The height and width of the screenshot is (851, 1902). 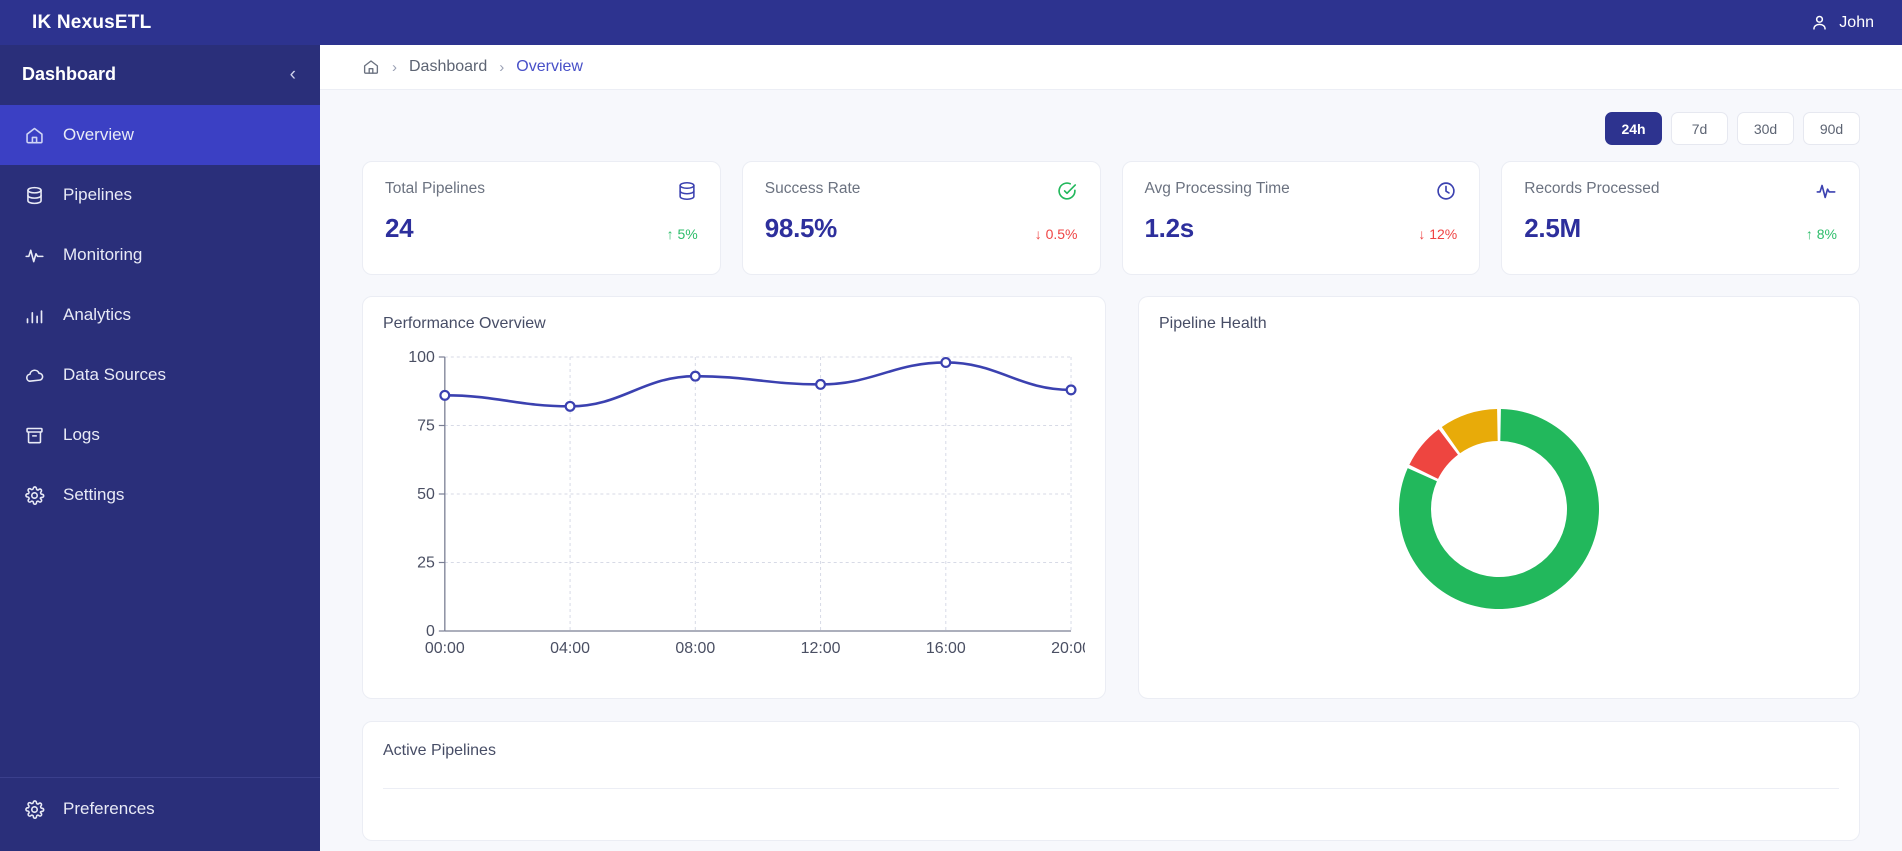 What do you see at coordinates (426, 494) in the screenshot?
I see `svg-text: 50` at bounding box center [426, 494].